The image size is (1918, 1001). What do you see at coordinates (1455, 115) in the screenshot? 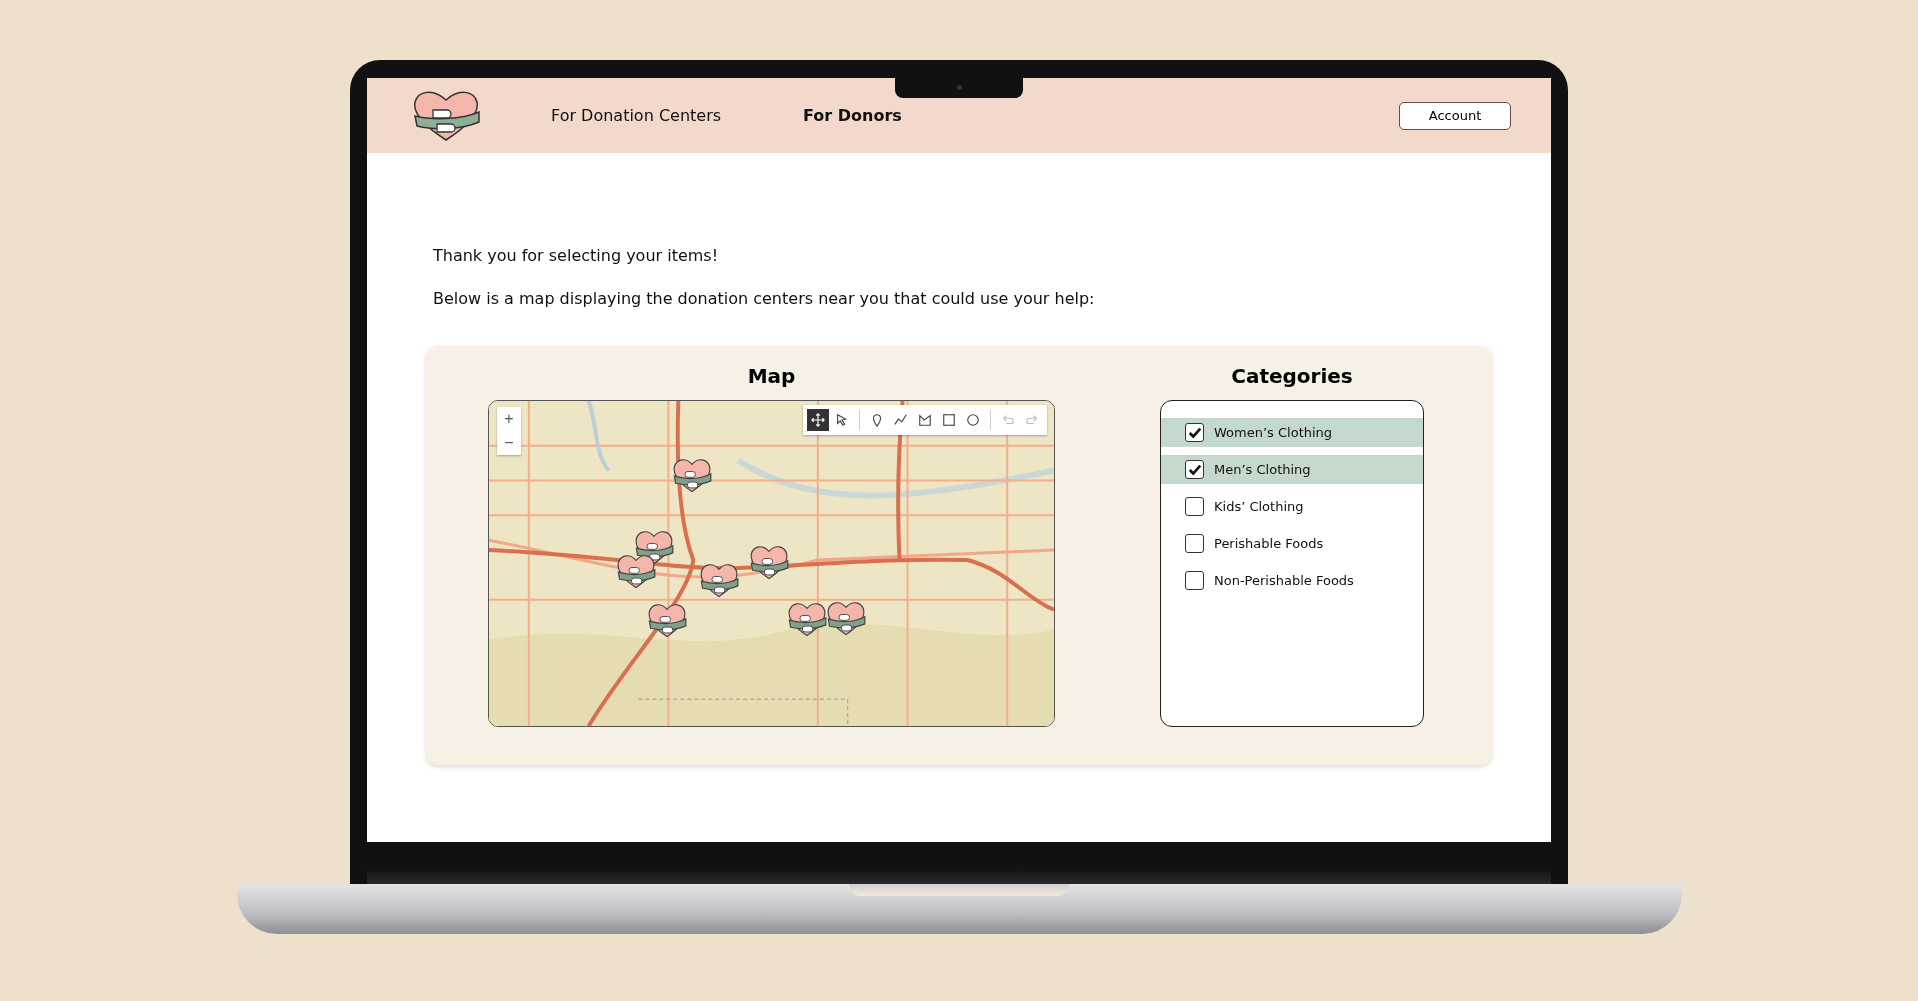
I see `account-button: Account` at bounding box center [1455, 115].